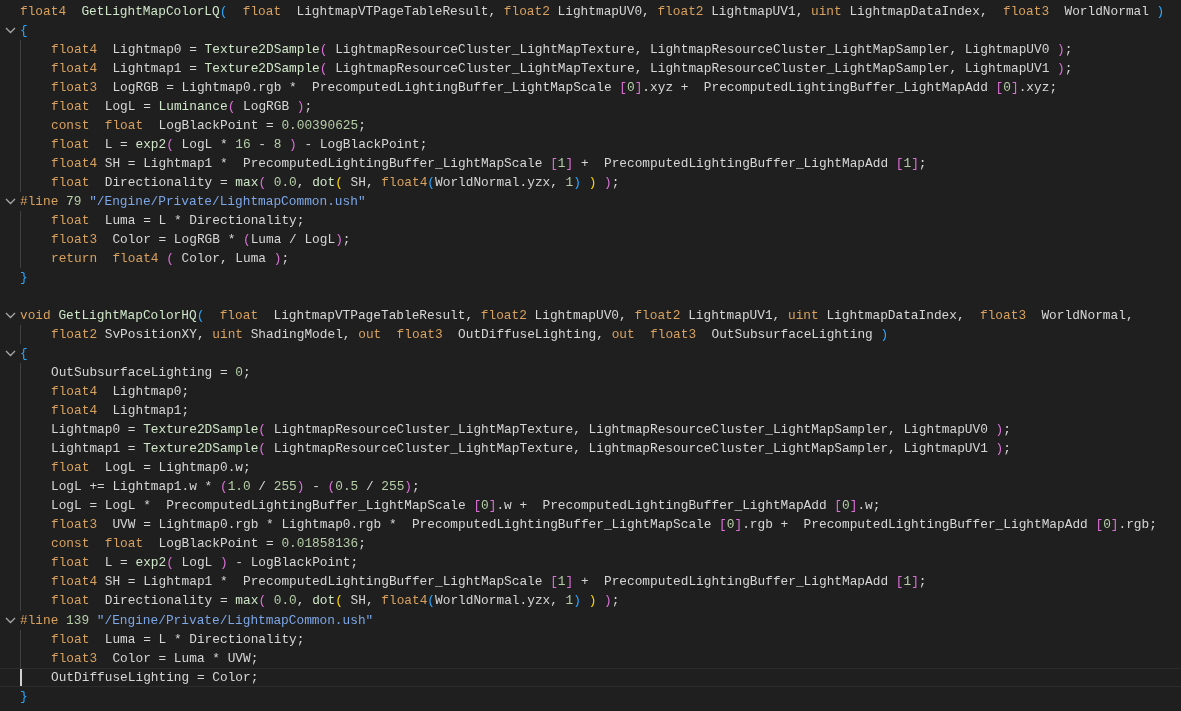  I want to click on code-line: Lightmap0 = Texture2DSample( LightmapResourceCluster_LightMapTexture, LightmapResourceCluster_LightMapSampler, LightmapUV0 );, so click(531, 430).